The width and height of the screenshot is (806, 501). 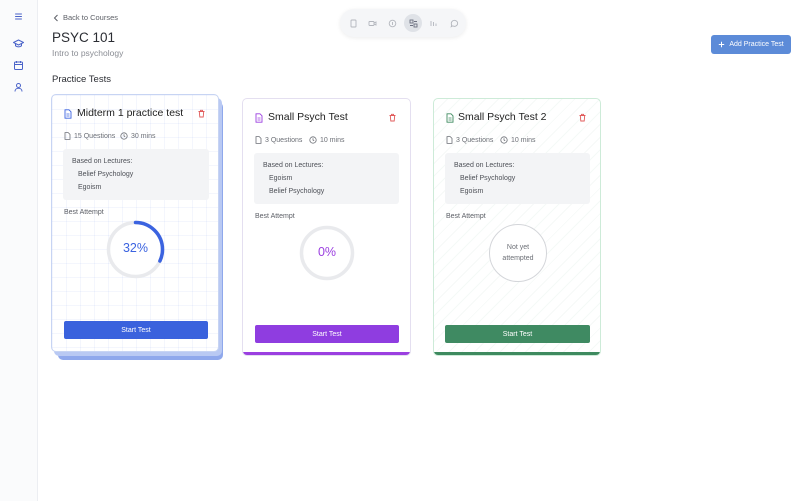 I want to click on toolbar, so click(x=403, y=23).